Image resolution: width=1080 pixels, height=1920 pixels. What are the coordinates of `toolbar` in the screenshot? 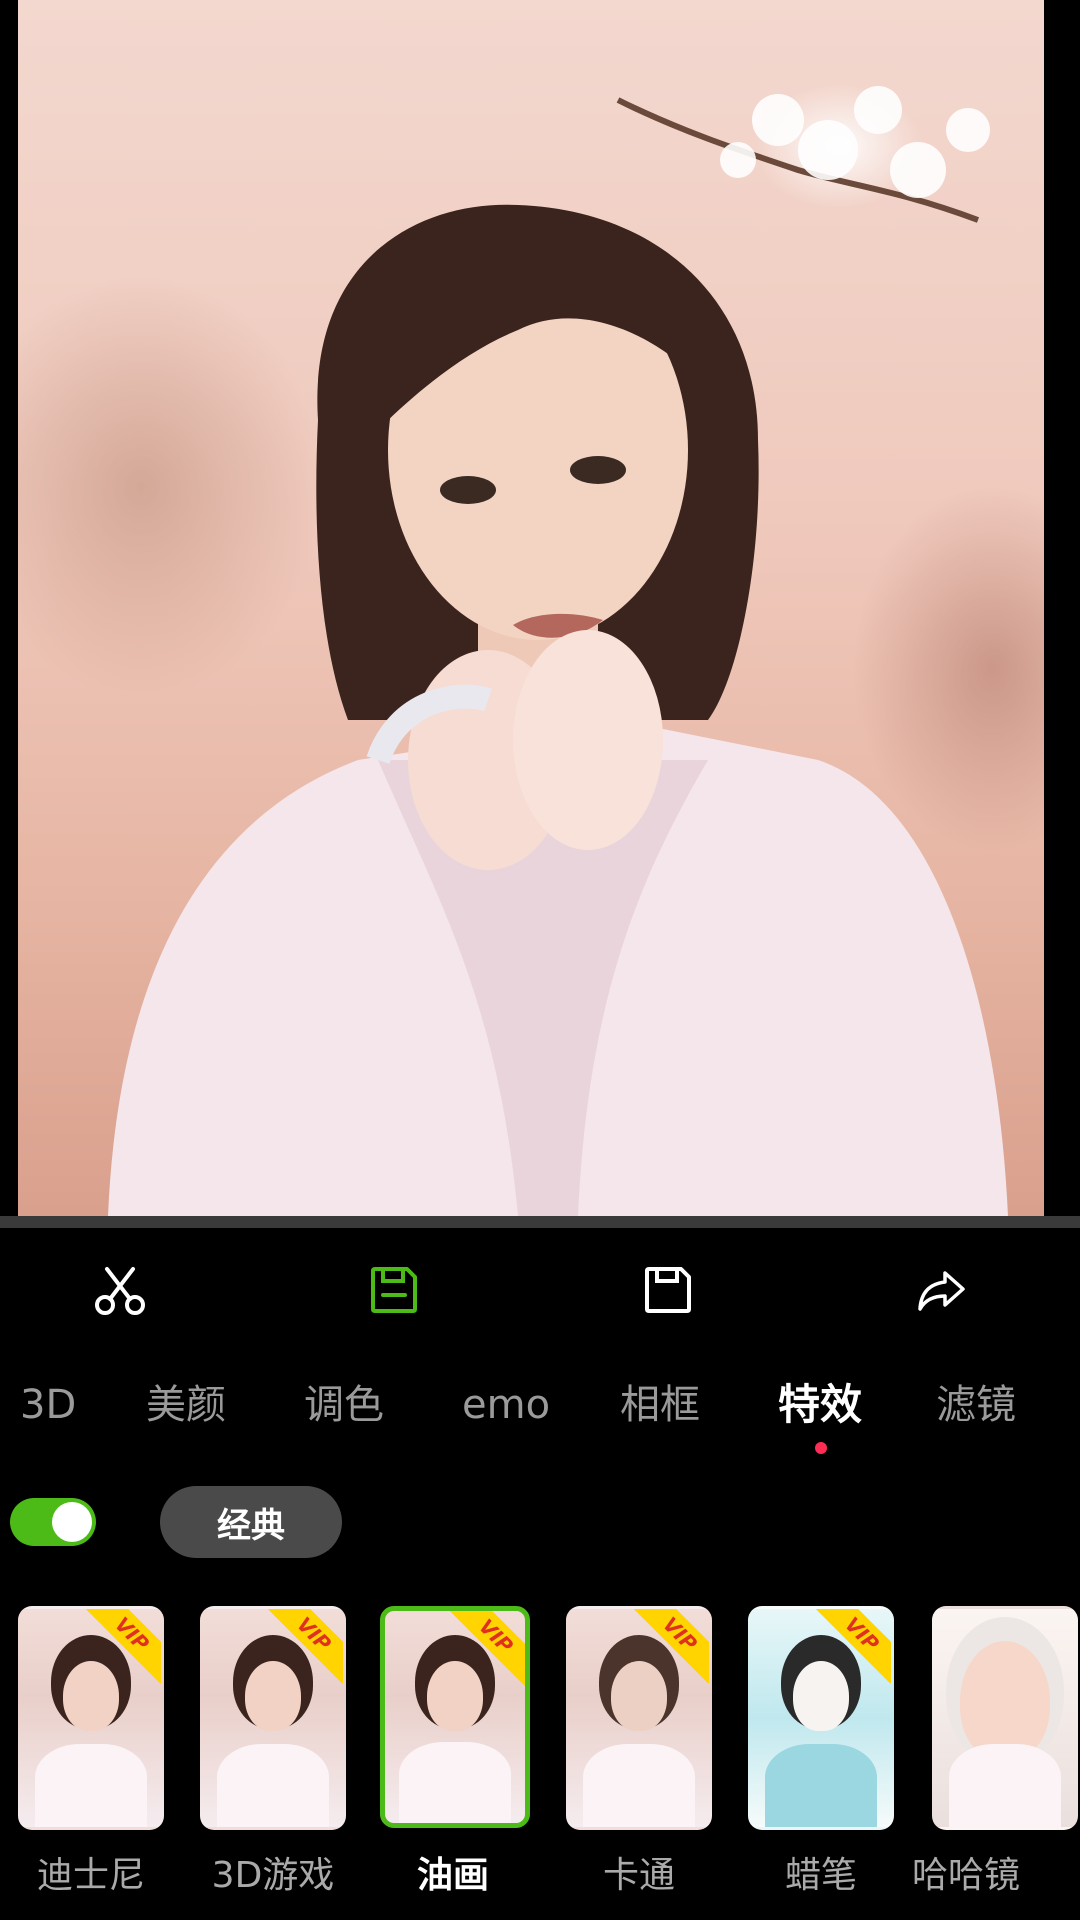 It's located at (540, 1290).